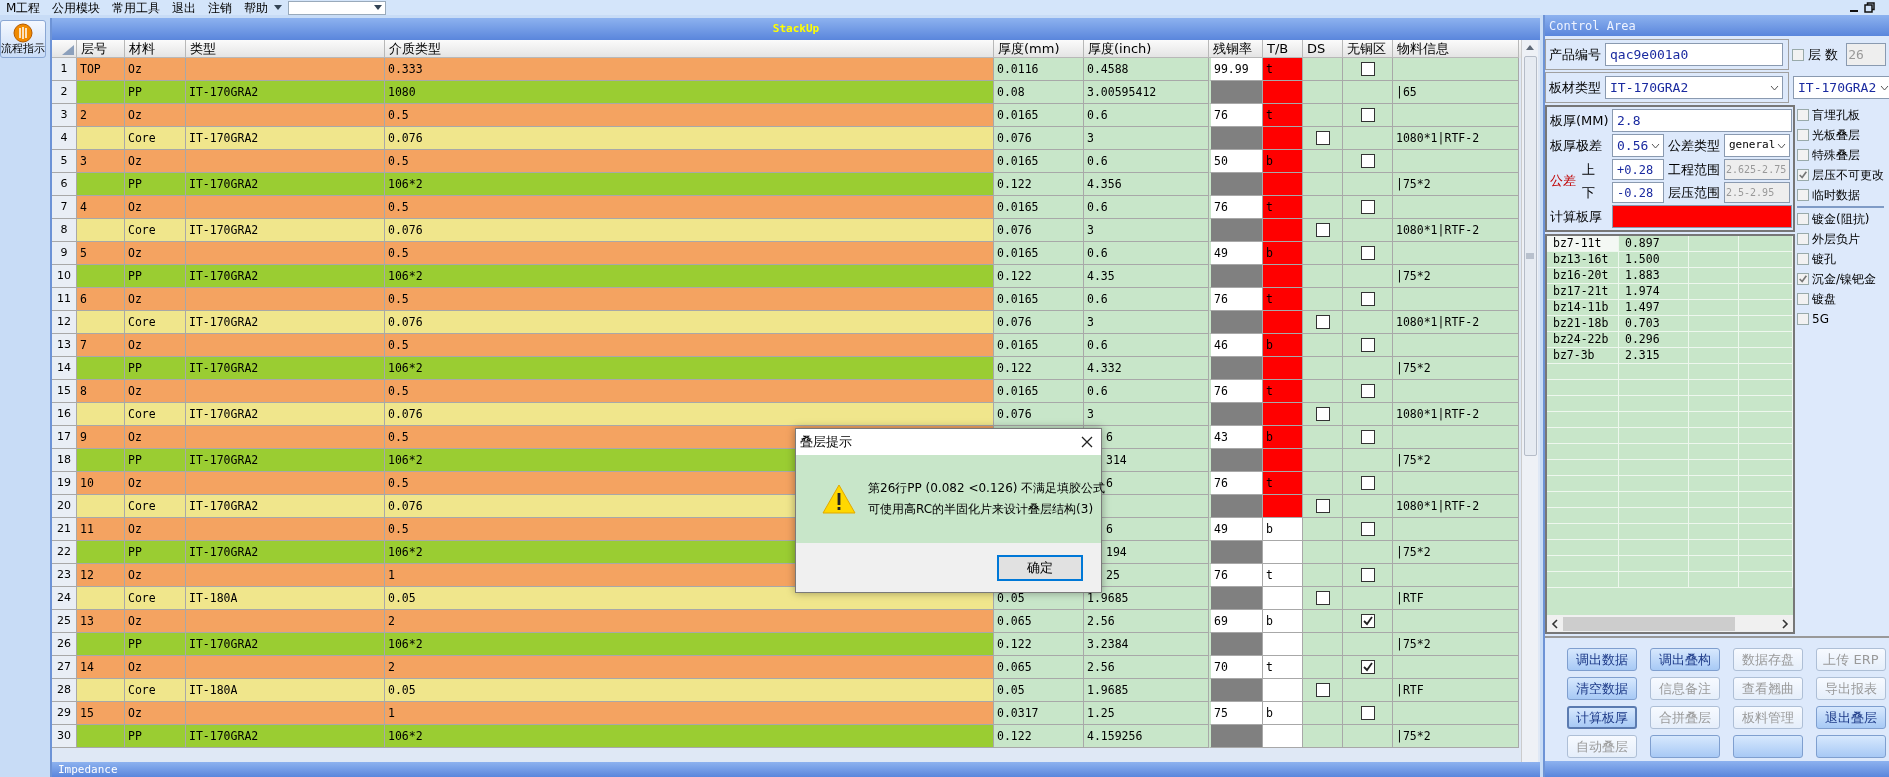  I want to click on menu-item: 退出, so click(184, 7).